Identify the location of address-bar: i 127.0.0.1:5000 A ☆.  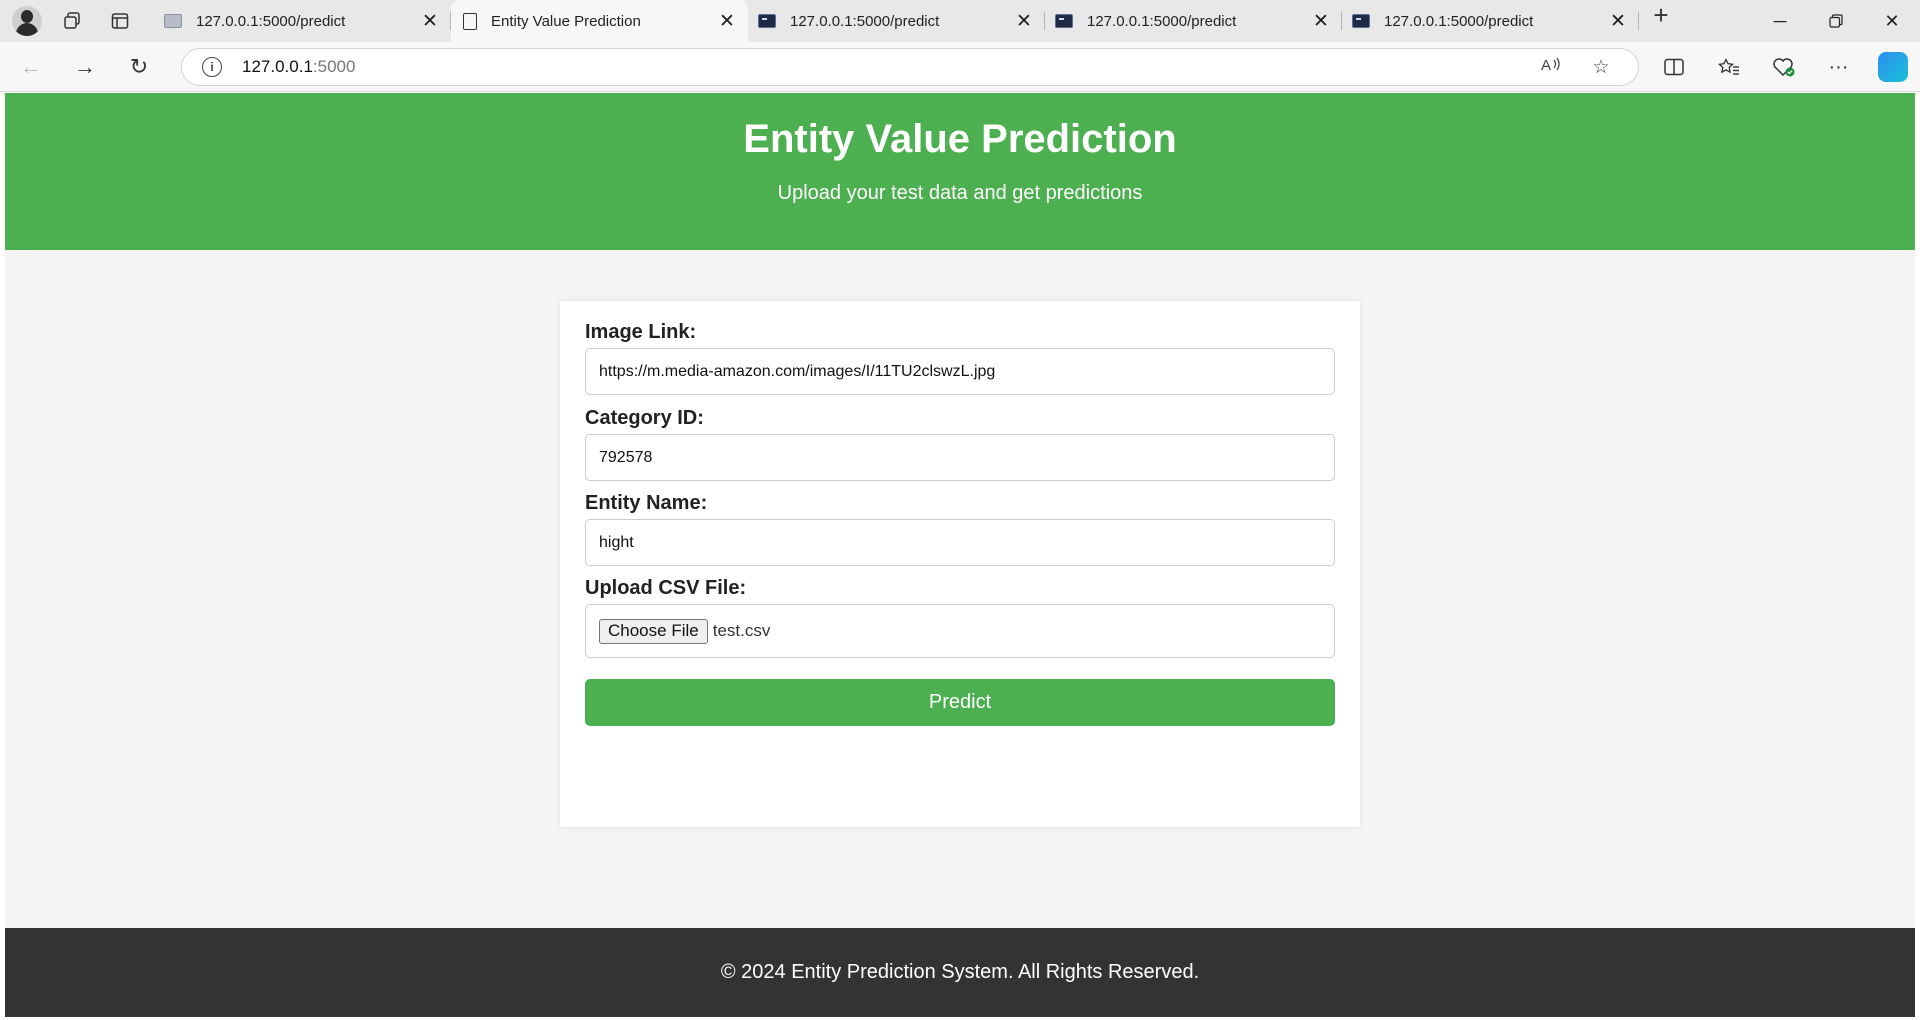
(910, 67).